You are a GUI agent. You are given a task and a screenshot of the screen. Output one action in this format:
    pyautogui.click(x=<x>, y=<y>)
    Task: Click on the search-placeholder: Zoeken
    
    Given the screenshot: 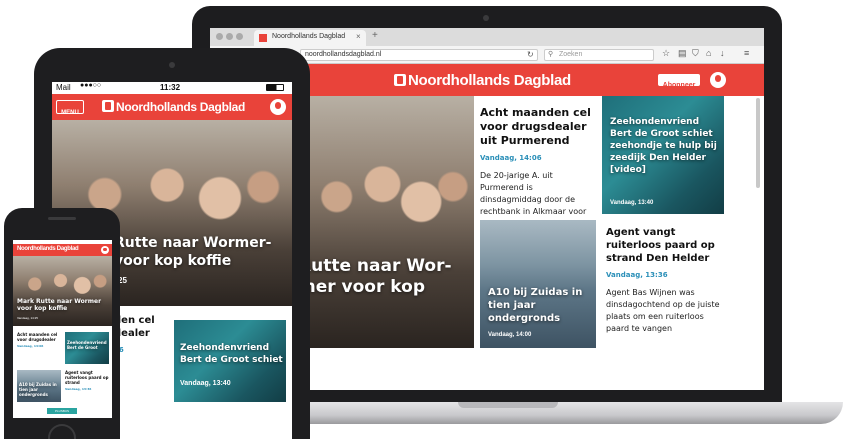 What is the action you would take?
    pyautogui.click(x=571, y=54)
    